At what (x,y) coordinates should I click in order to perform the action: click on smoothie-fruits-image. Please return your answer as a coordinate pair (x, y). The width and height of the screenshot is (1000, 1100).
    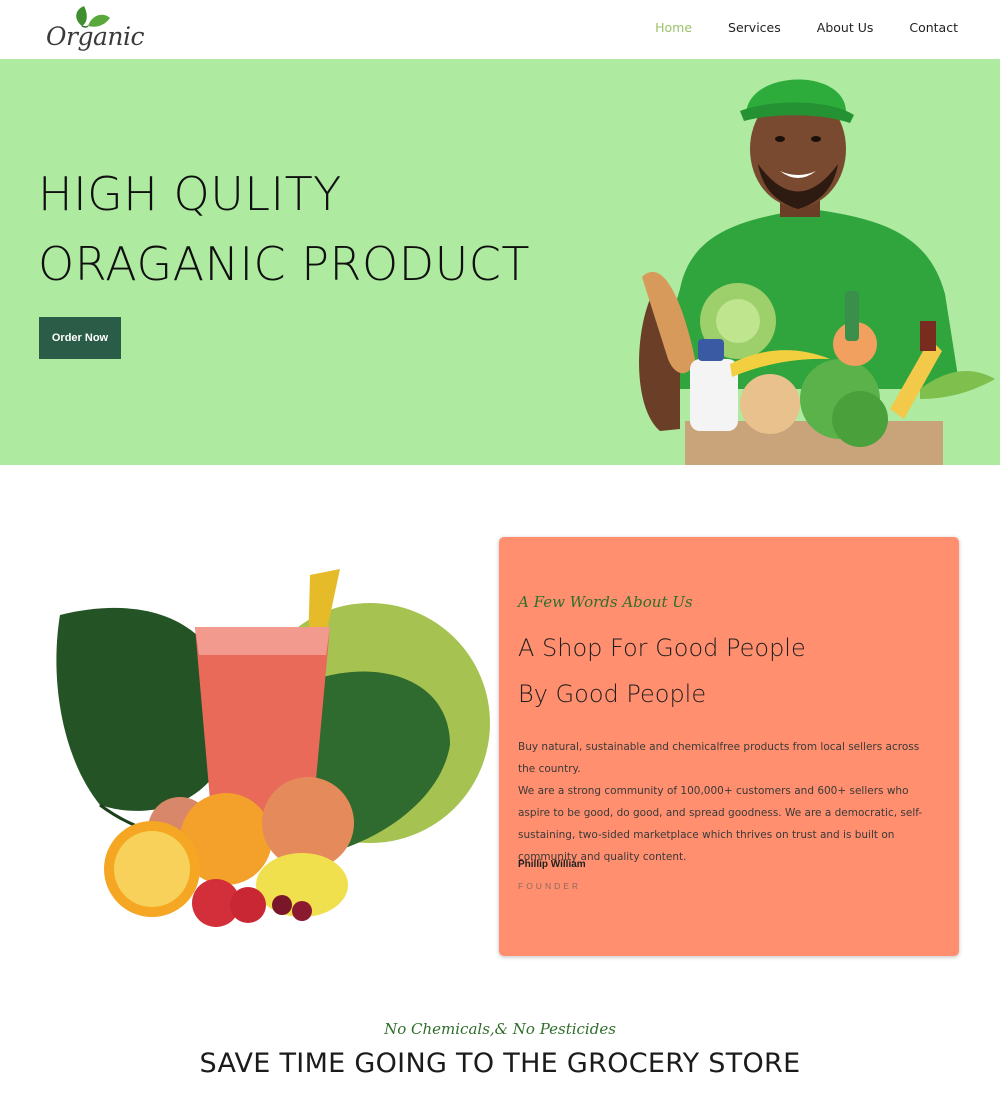
    Looking at the image, I should click on (273, 748).